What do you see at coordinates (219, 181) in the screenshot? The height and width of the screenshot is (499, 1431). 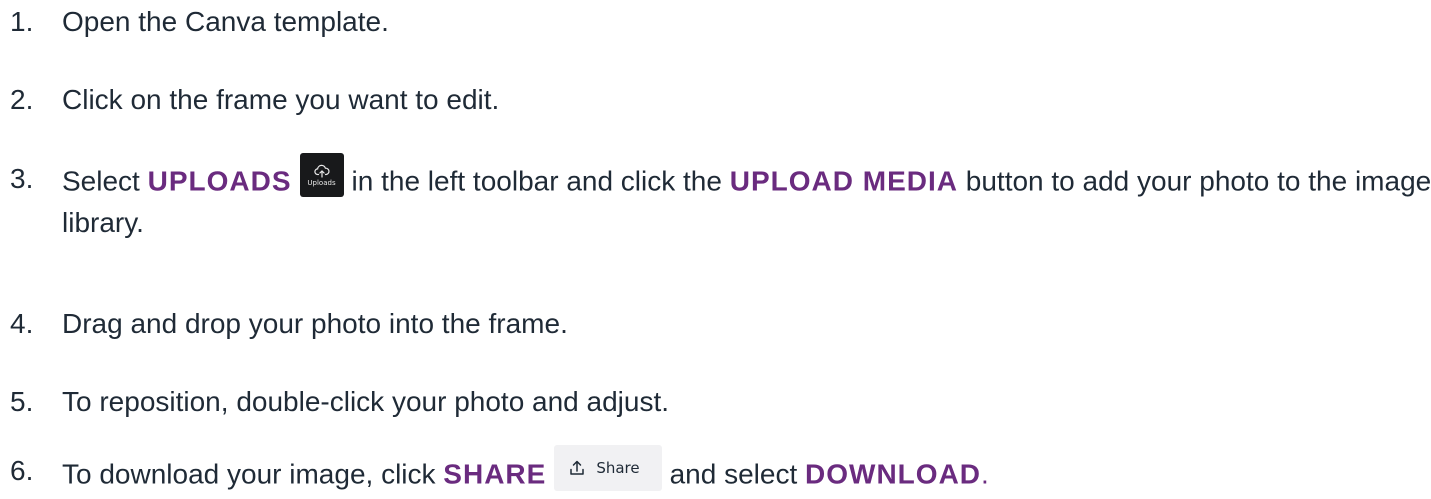 I see `uploads-keyword: UPLOADS` at bounding box center [219, 181].